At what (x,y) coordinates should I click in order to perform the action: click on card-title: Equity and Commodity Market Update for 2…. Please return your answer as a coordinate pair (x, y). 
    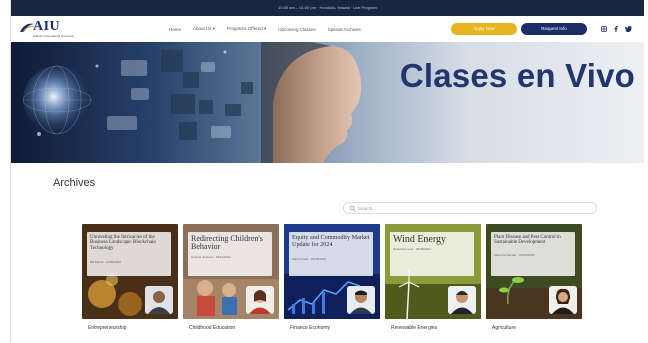
    Looking at the image, I should click on (331, 241).